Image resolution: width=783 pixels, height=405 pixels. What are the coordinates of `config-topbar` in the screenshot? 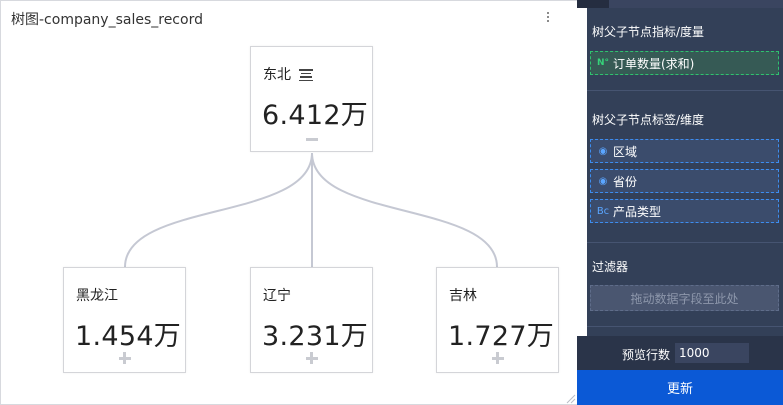 It's located at (680, 4).